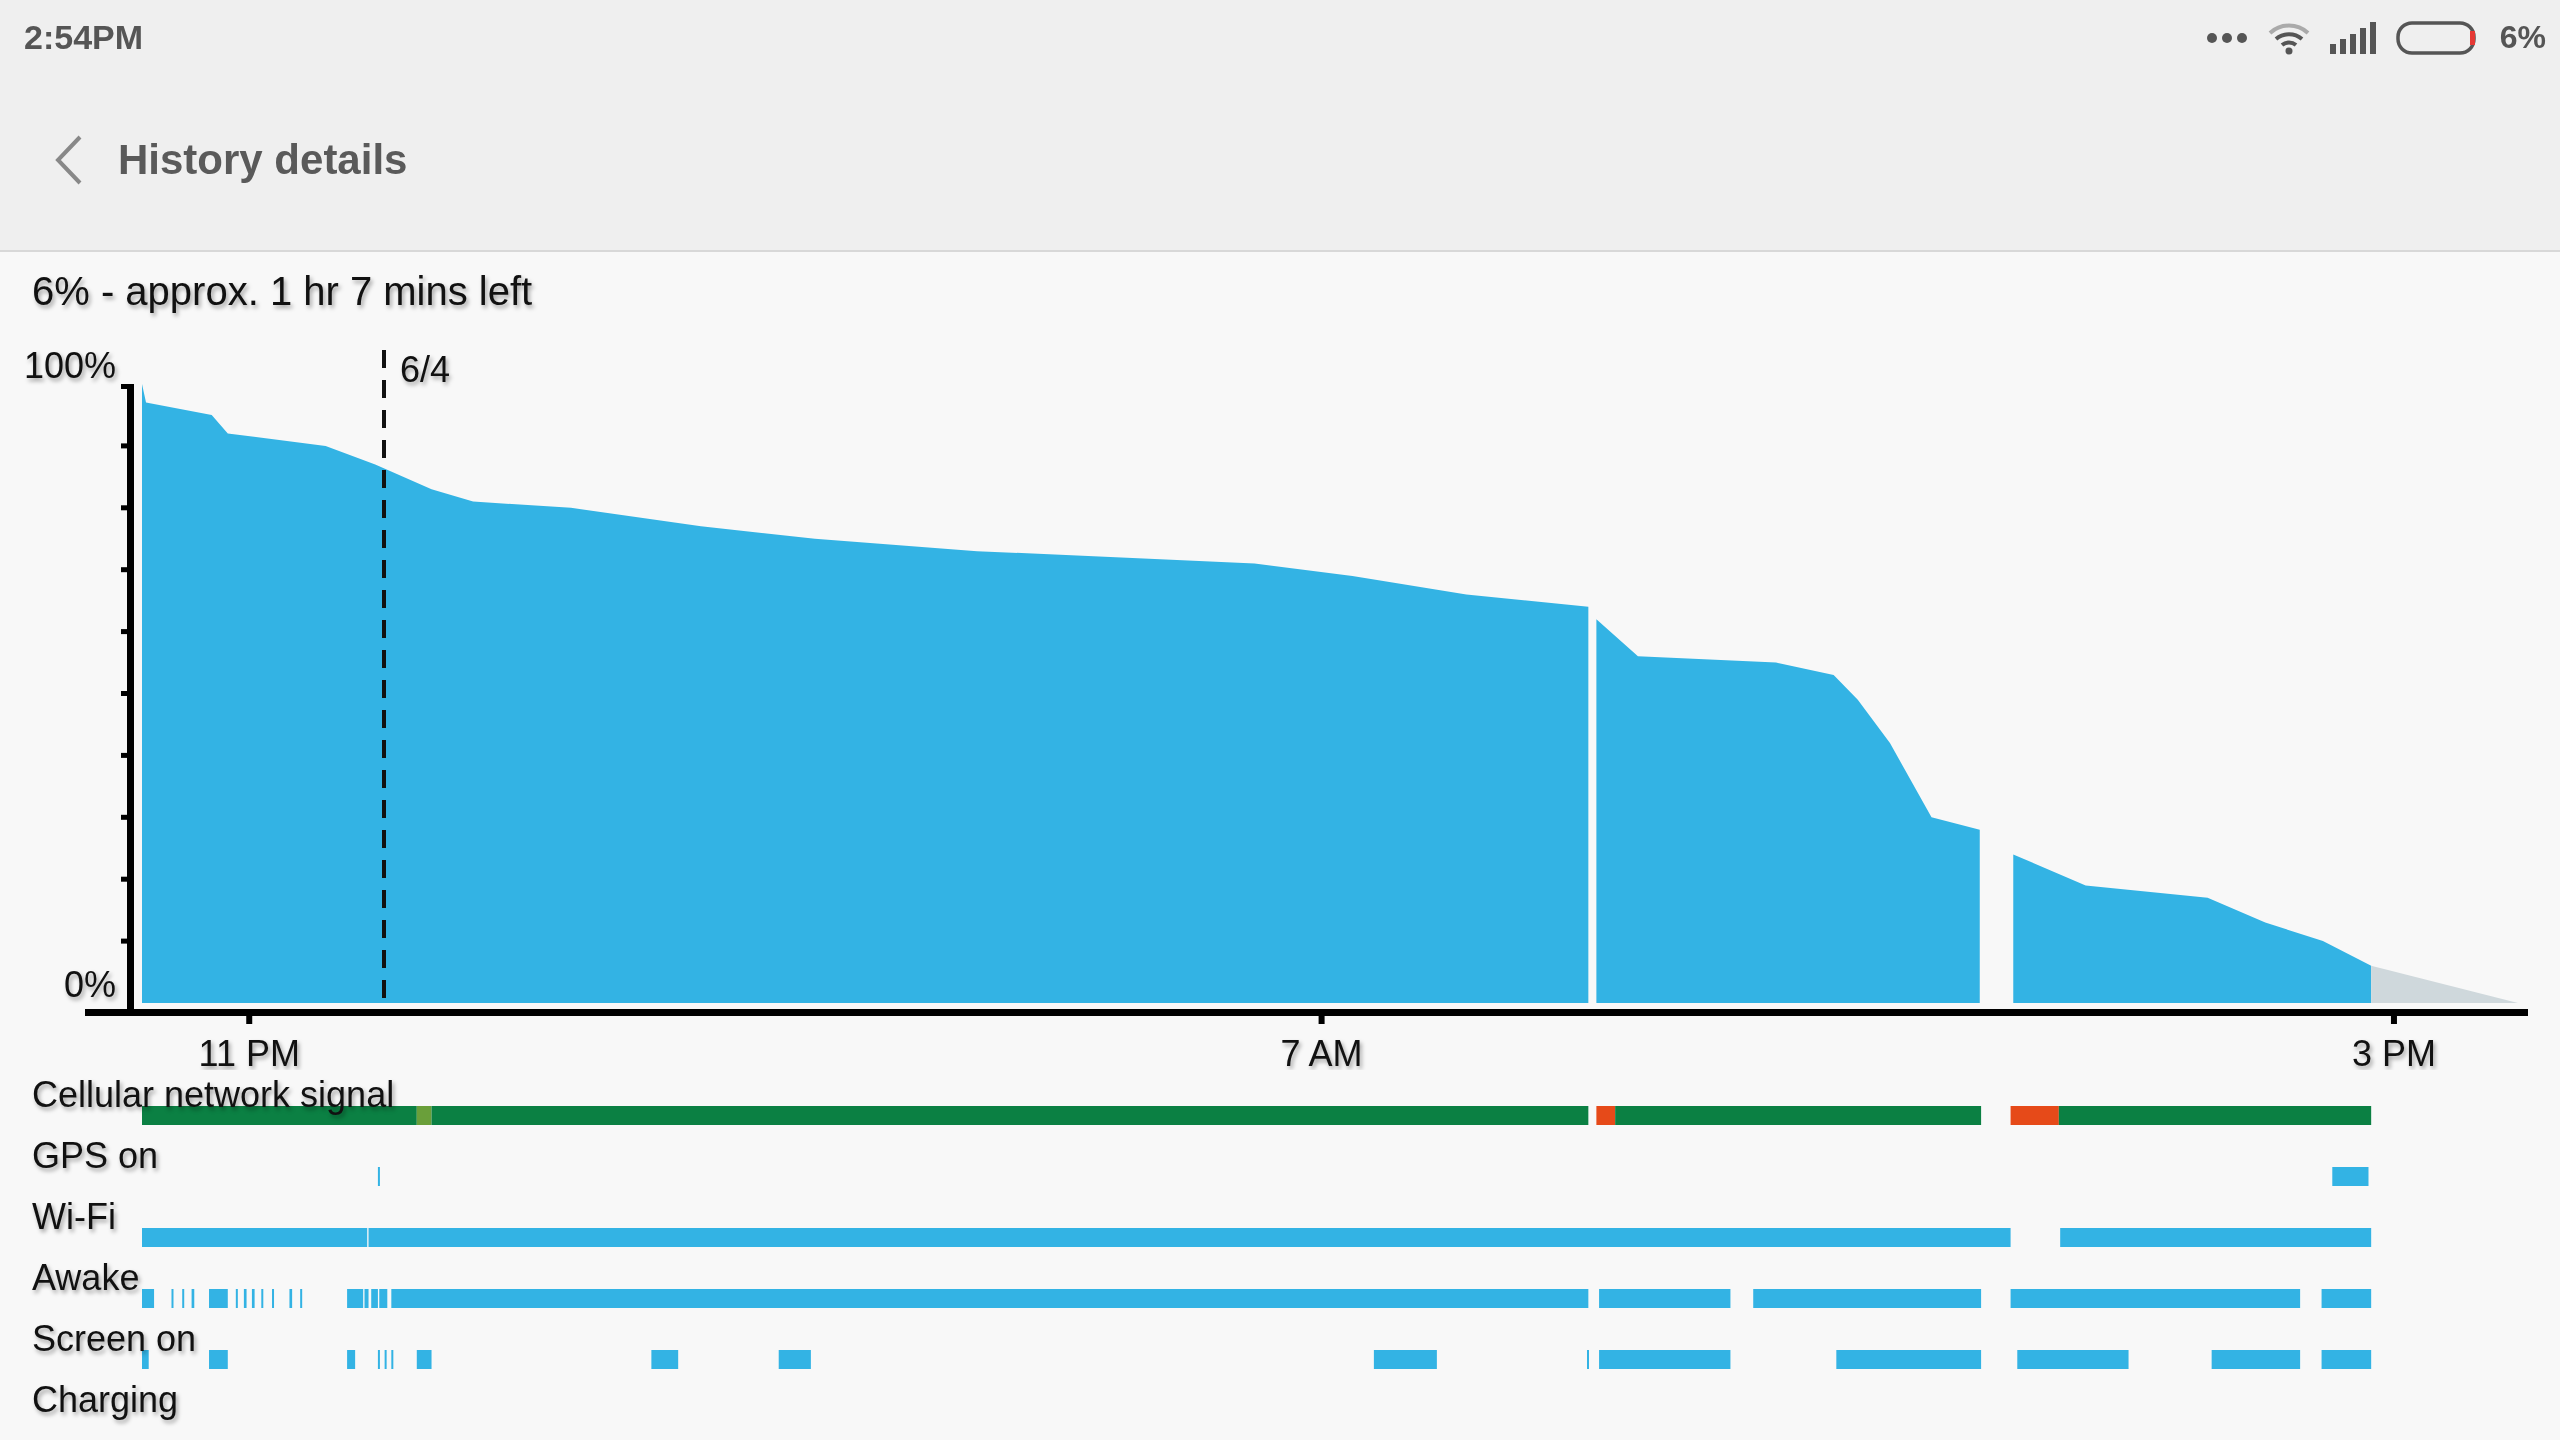 This screenshot has height=1440, width=2560. What do you see at coordinates (425, 369) in the screenshot?
I see `date-marker-label: 6/4` at bounding box center [425, 369].